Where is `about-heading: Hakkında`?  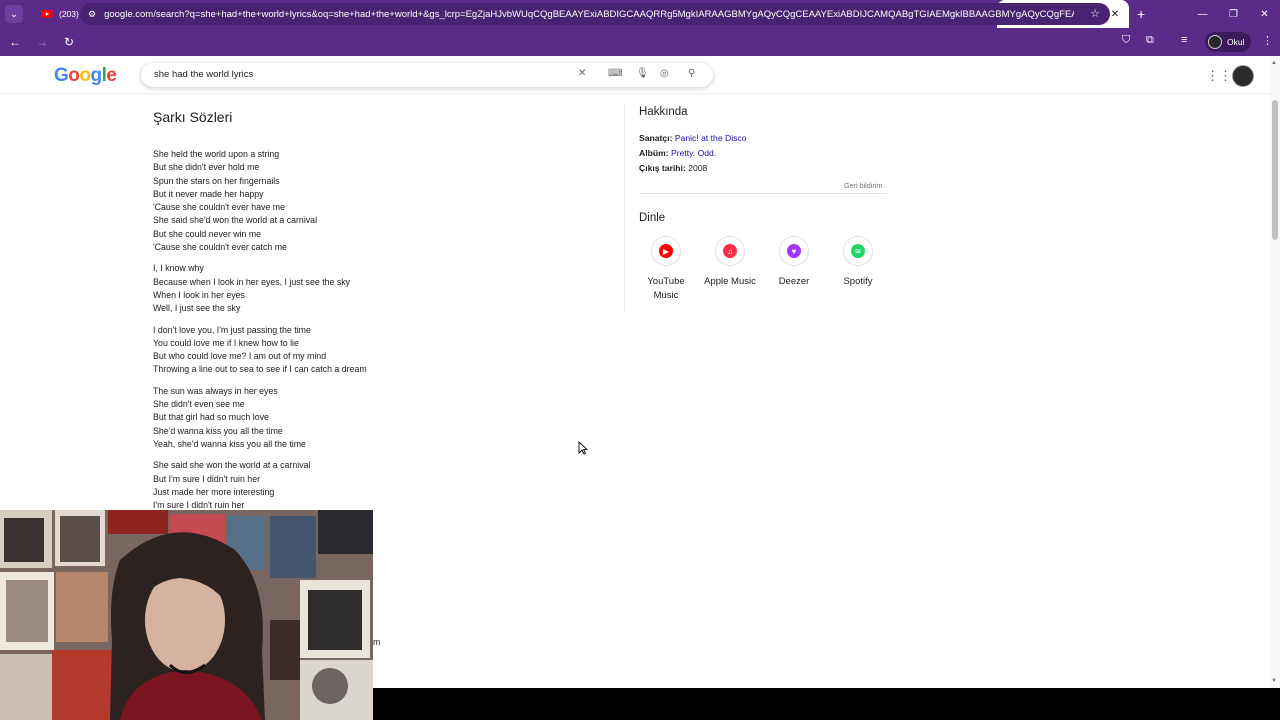
about-heading: Hakkında is located at coordinates (663, 112).